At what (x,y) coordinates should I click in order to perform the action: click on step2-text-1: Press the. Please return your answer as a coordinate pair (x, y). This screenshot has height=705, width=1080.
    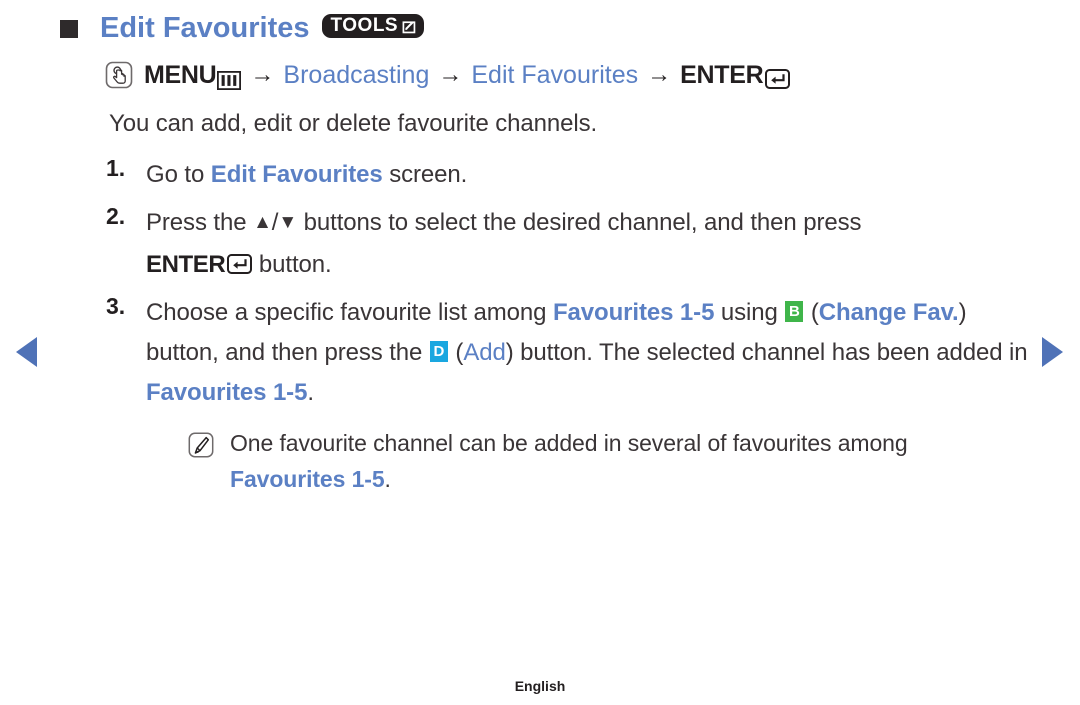
    Looking at the image, I should click on (200, 222).